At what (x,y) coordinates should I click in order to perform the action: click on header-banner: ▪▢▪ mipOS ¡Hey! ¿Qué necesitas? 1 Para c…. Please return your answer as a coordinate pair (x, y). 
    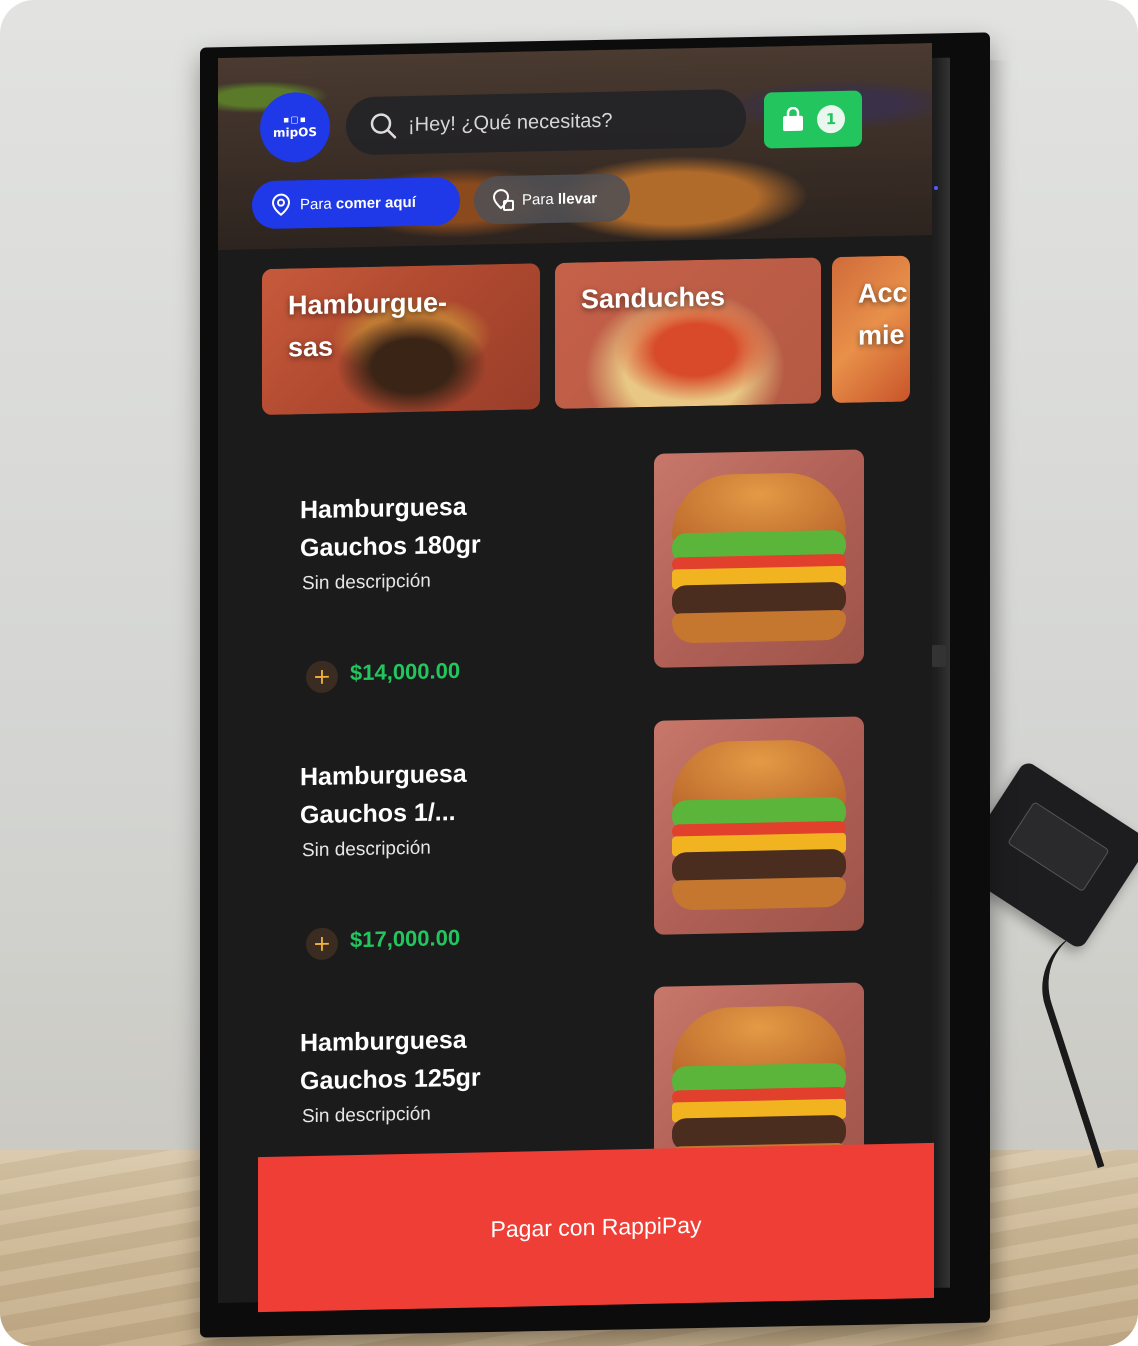
    Looking at the image, I should click on (575, 147).